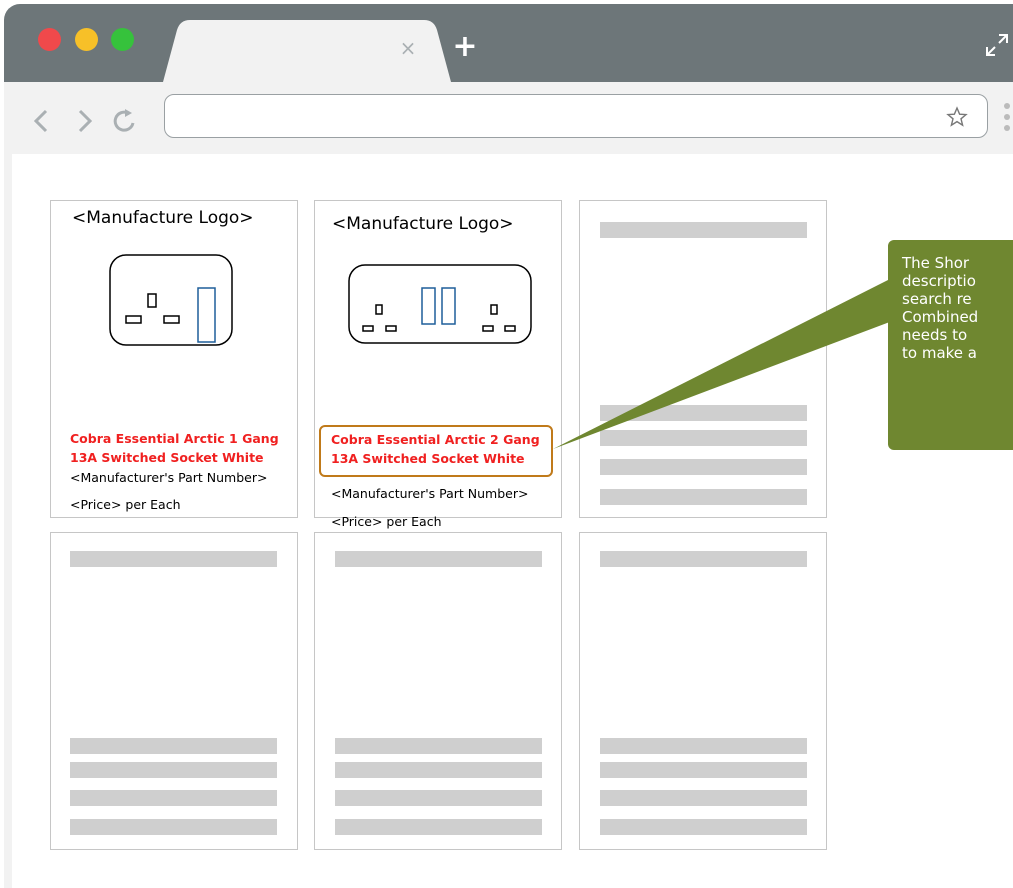 This screenshot has height=888, width=1013. Describe the element at coordinates (167, 457) in the screenshot. I see `product-name-line2: 13A Switched Socket White` at that location.